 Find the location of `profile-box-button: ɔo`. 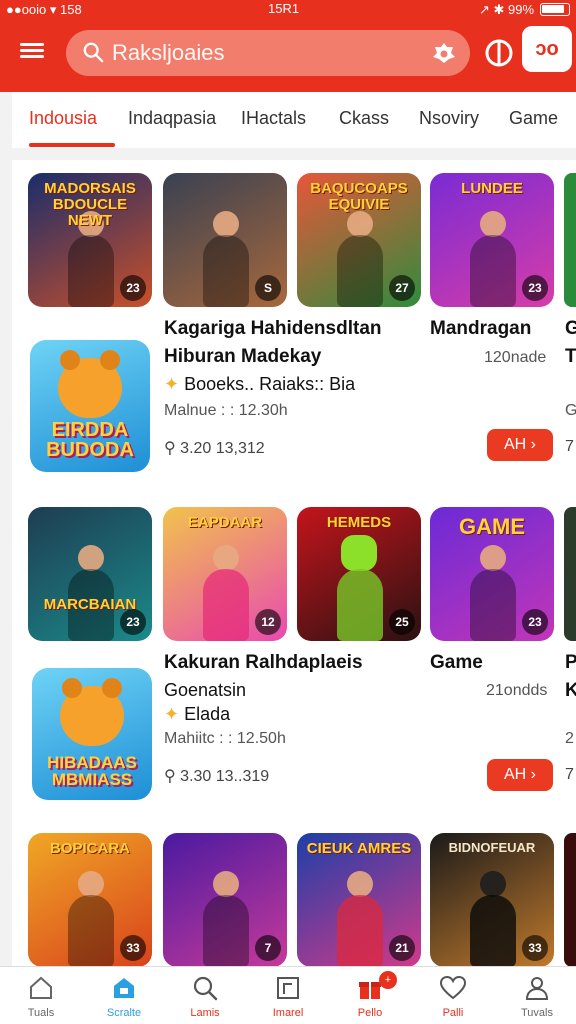

profile-box-button: ɔo is located at coordinates (547, 49).